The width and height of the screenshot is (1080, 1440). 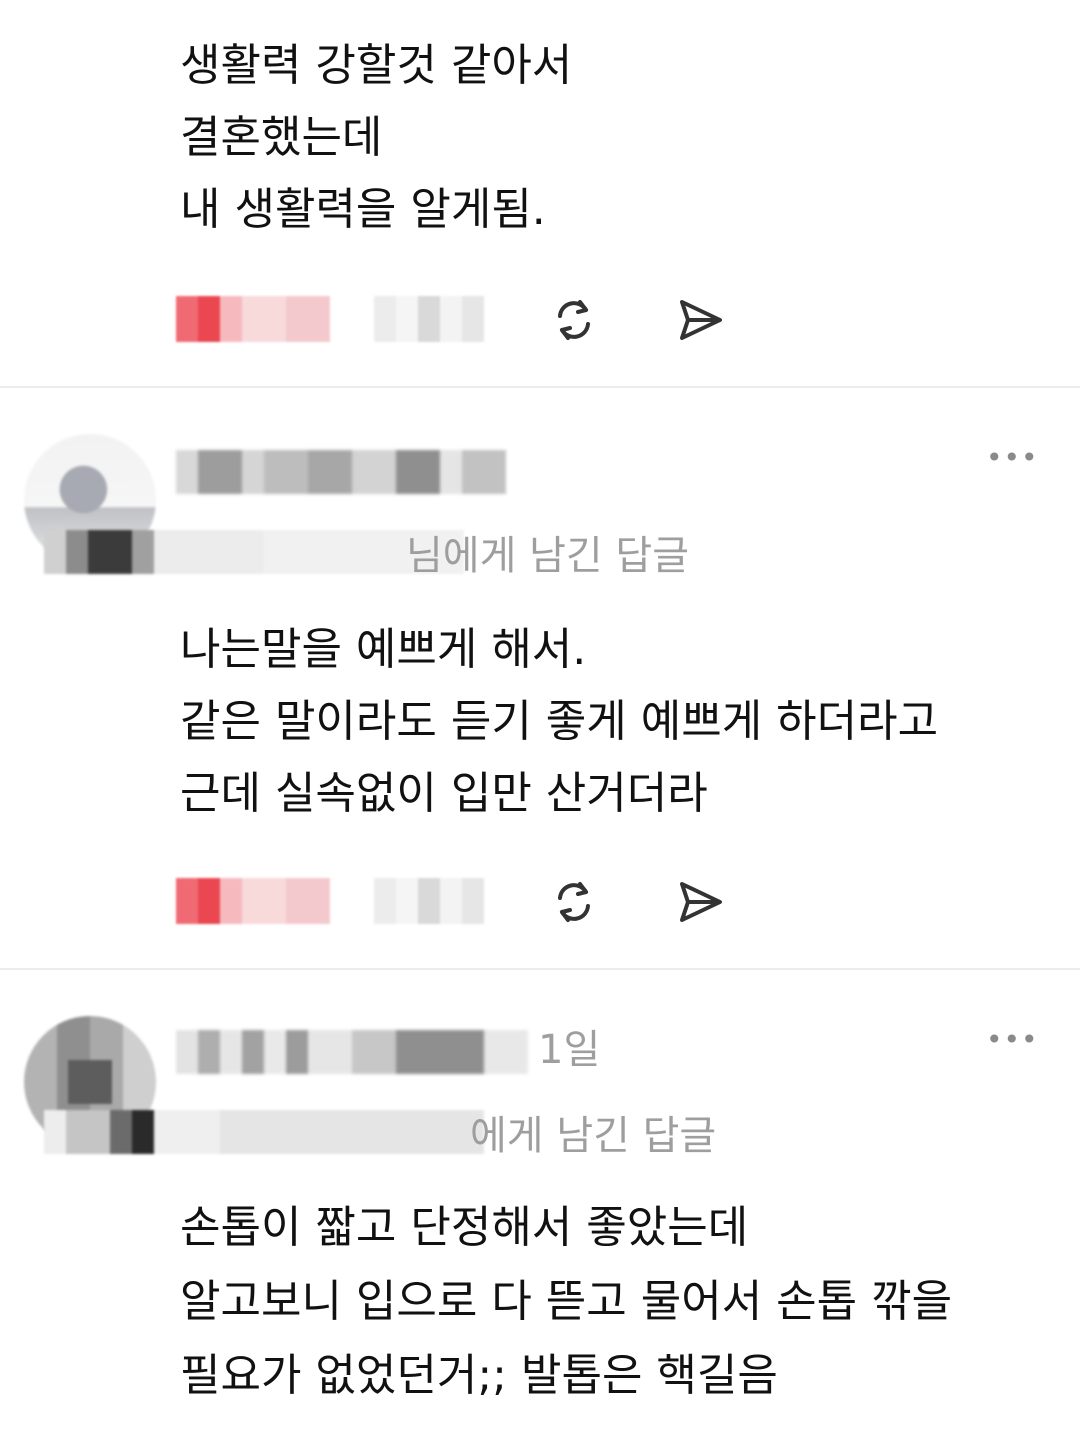 What do you see at coordinates (376, 65) in the screenshot?
I see `post-text-line: 생활력 강할것 같아서` at bounding box center [376, 65].